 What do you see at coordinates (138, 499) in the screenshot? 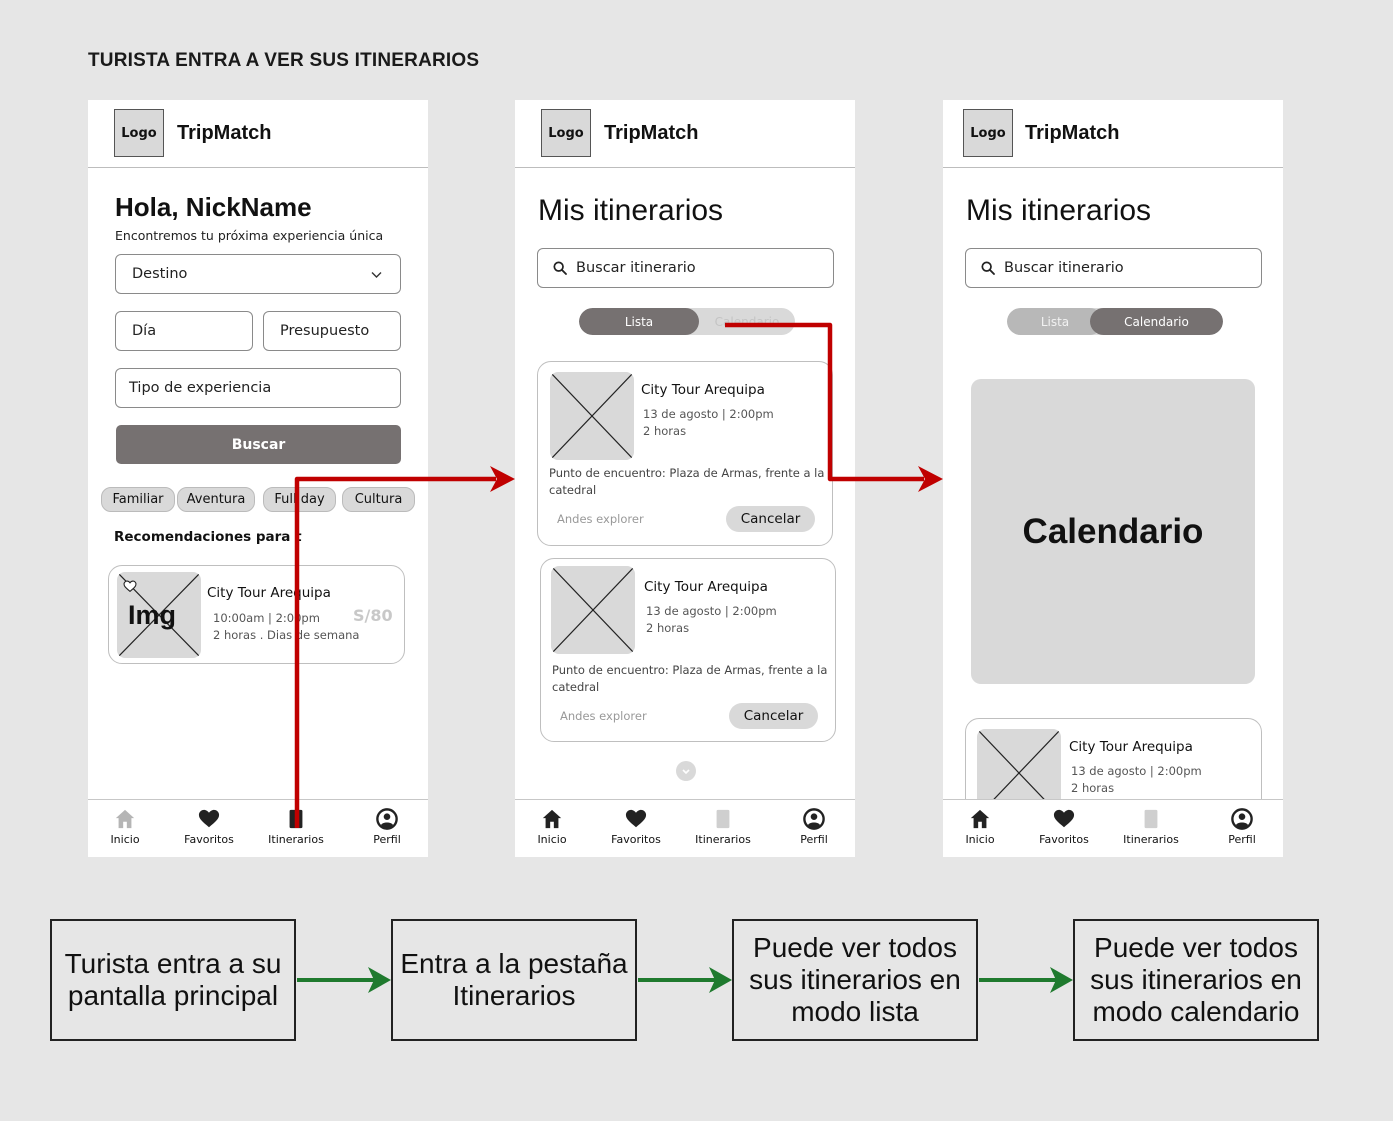
I see `chip-familiar: Familiar` at bounding box center [138, 499].